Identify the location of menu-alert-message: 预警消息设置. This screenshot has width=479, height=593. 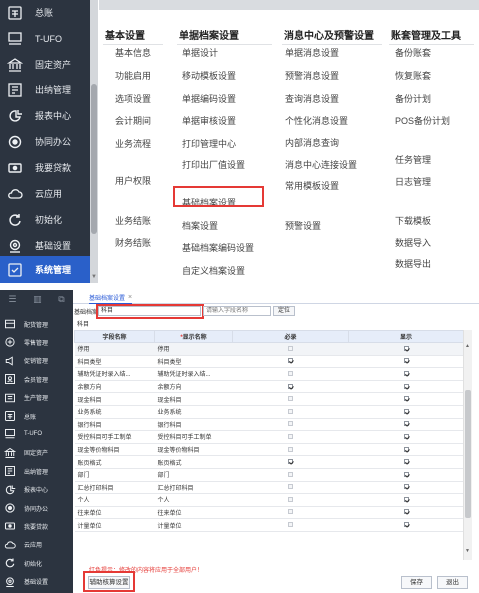
(312, 75).